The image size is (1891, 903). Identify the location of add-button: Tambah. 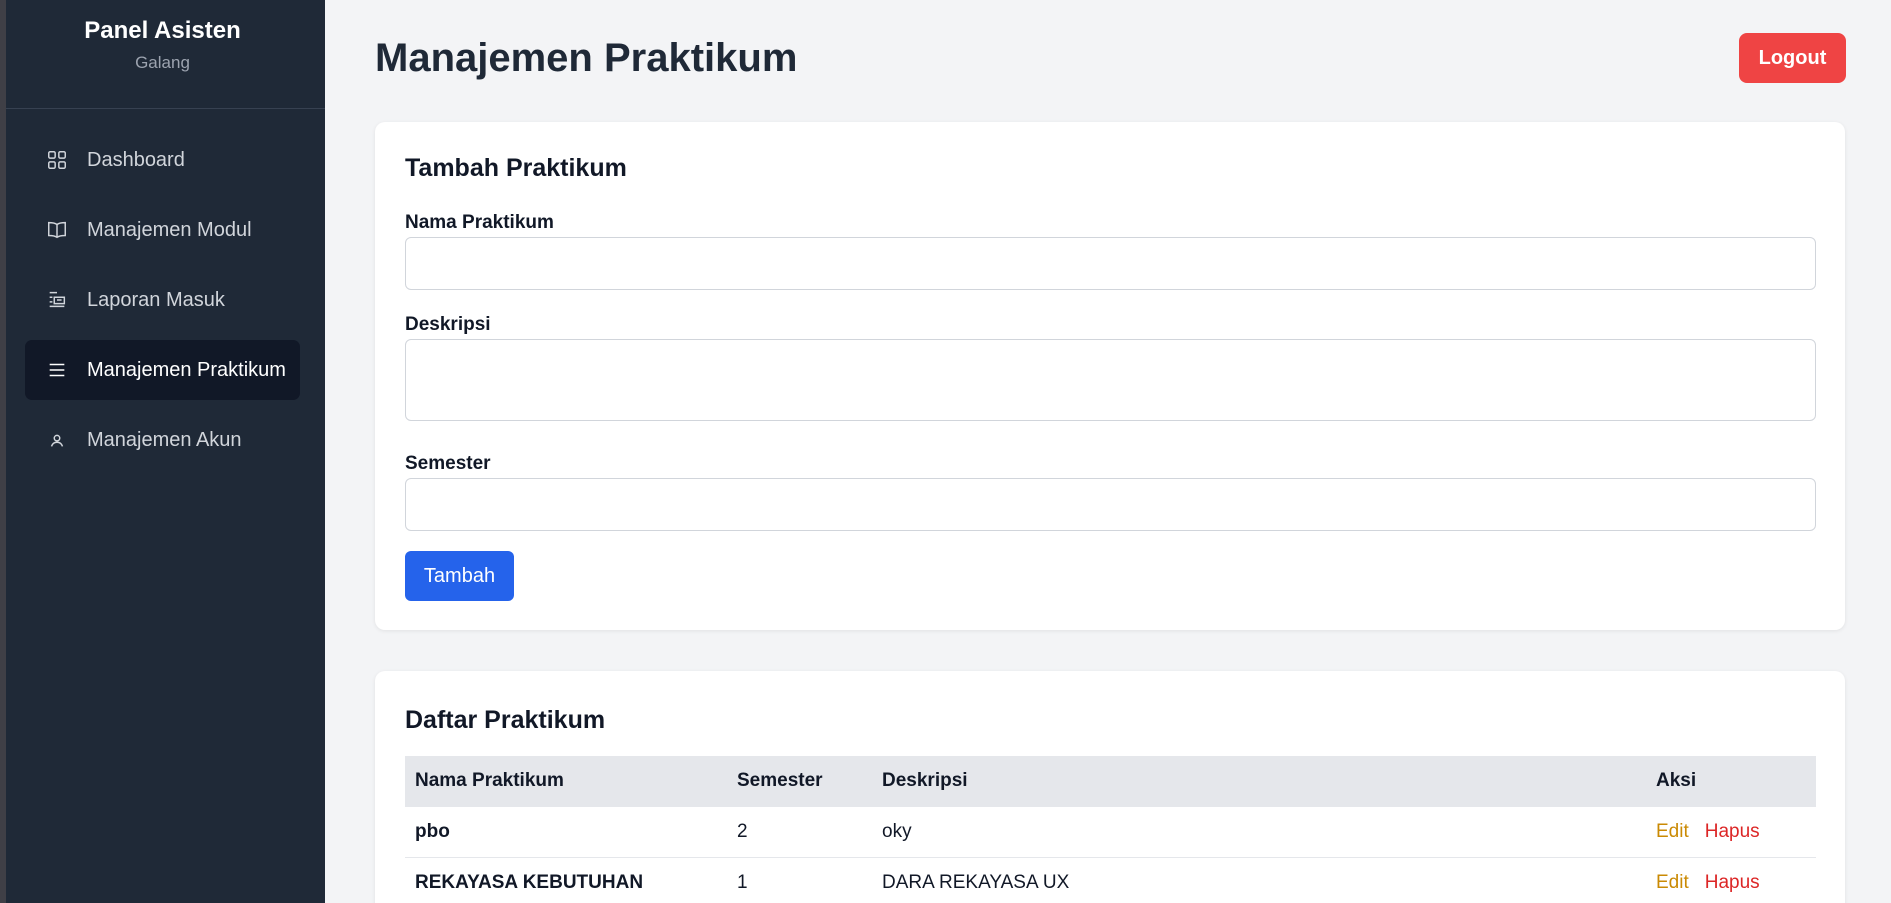
(459, 576).